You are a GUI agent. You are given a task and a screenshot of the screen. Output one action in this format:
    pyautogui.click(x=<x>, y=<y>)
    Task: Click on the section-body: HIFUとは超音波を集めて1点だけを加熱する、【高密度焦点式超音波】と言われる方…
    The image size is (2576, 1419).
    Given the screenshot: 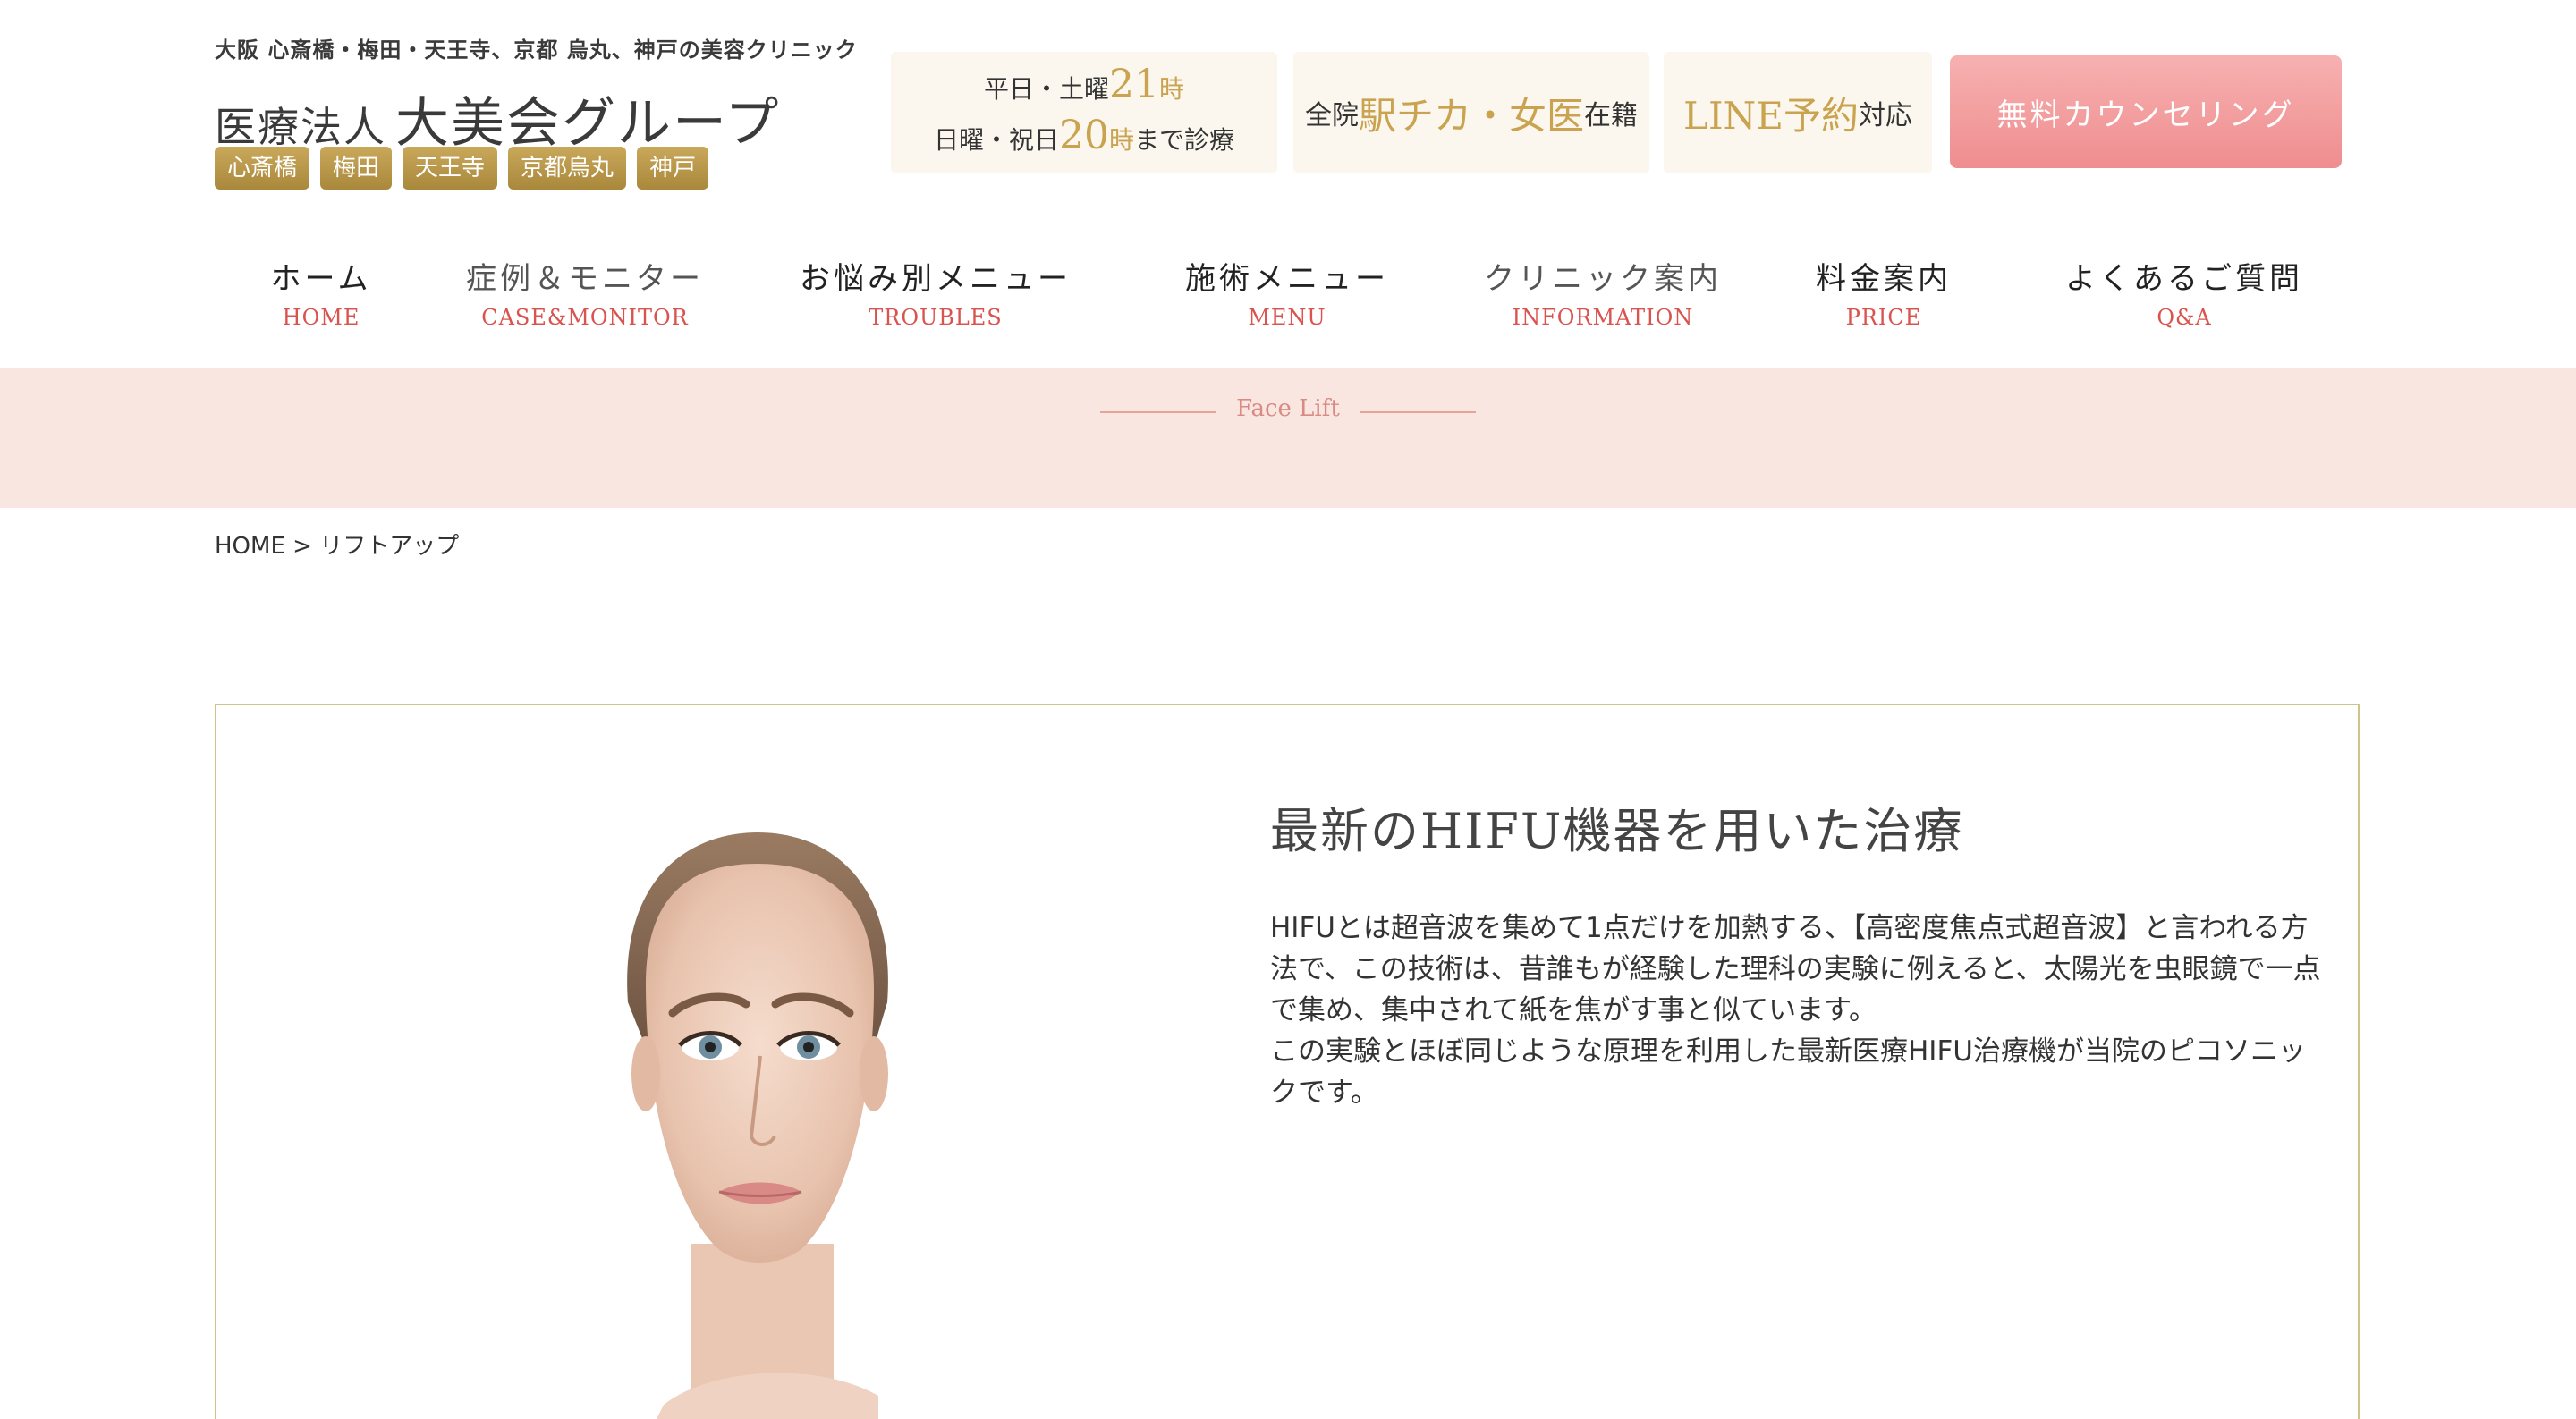 What is the action you would take?
    pyautogui.click(x=1798, y=1011)
    